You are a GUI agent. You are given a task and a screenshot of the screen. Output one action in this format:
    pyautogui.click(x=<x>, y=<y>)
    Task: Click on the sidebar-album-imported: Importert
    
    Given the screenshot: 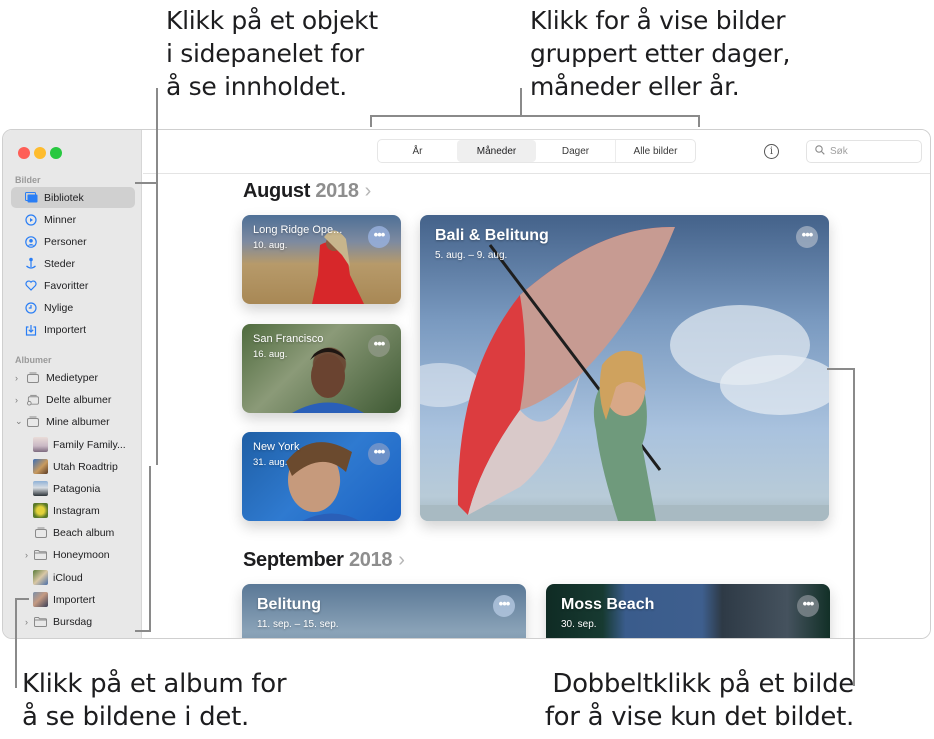 What is the action you would take?
    pyautogui.click(x=73, y=599)
    